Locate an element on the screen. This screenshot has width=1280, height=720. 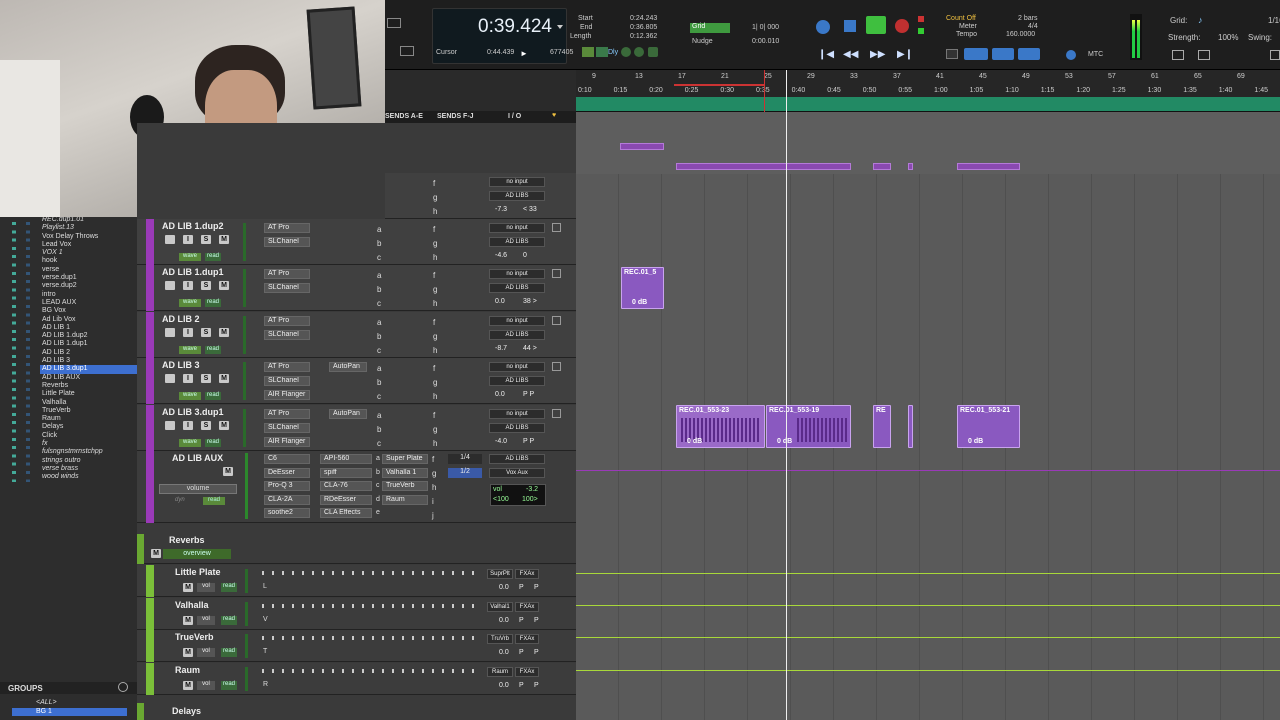
aux-track-name: AD LIB AUX is located at coordinates (197, 458).